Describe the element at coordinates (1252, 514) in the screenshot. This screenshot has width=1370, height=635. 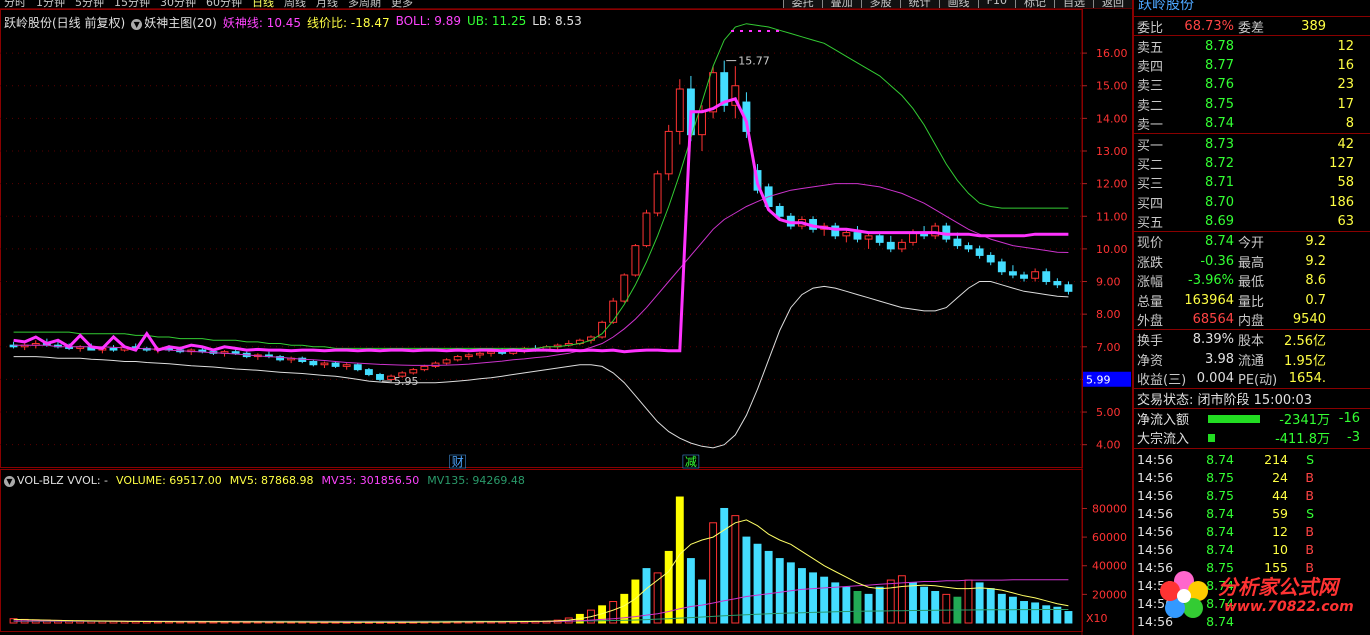
I see `tick-row: 14:56 8.74 59 S` at that location.